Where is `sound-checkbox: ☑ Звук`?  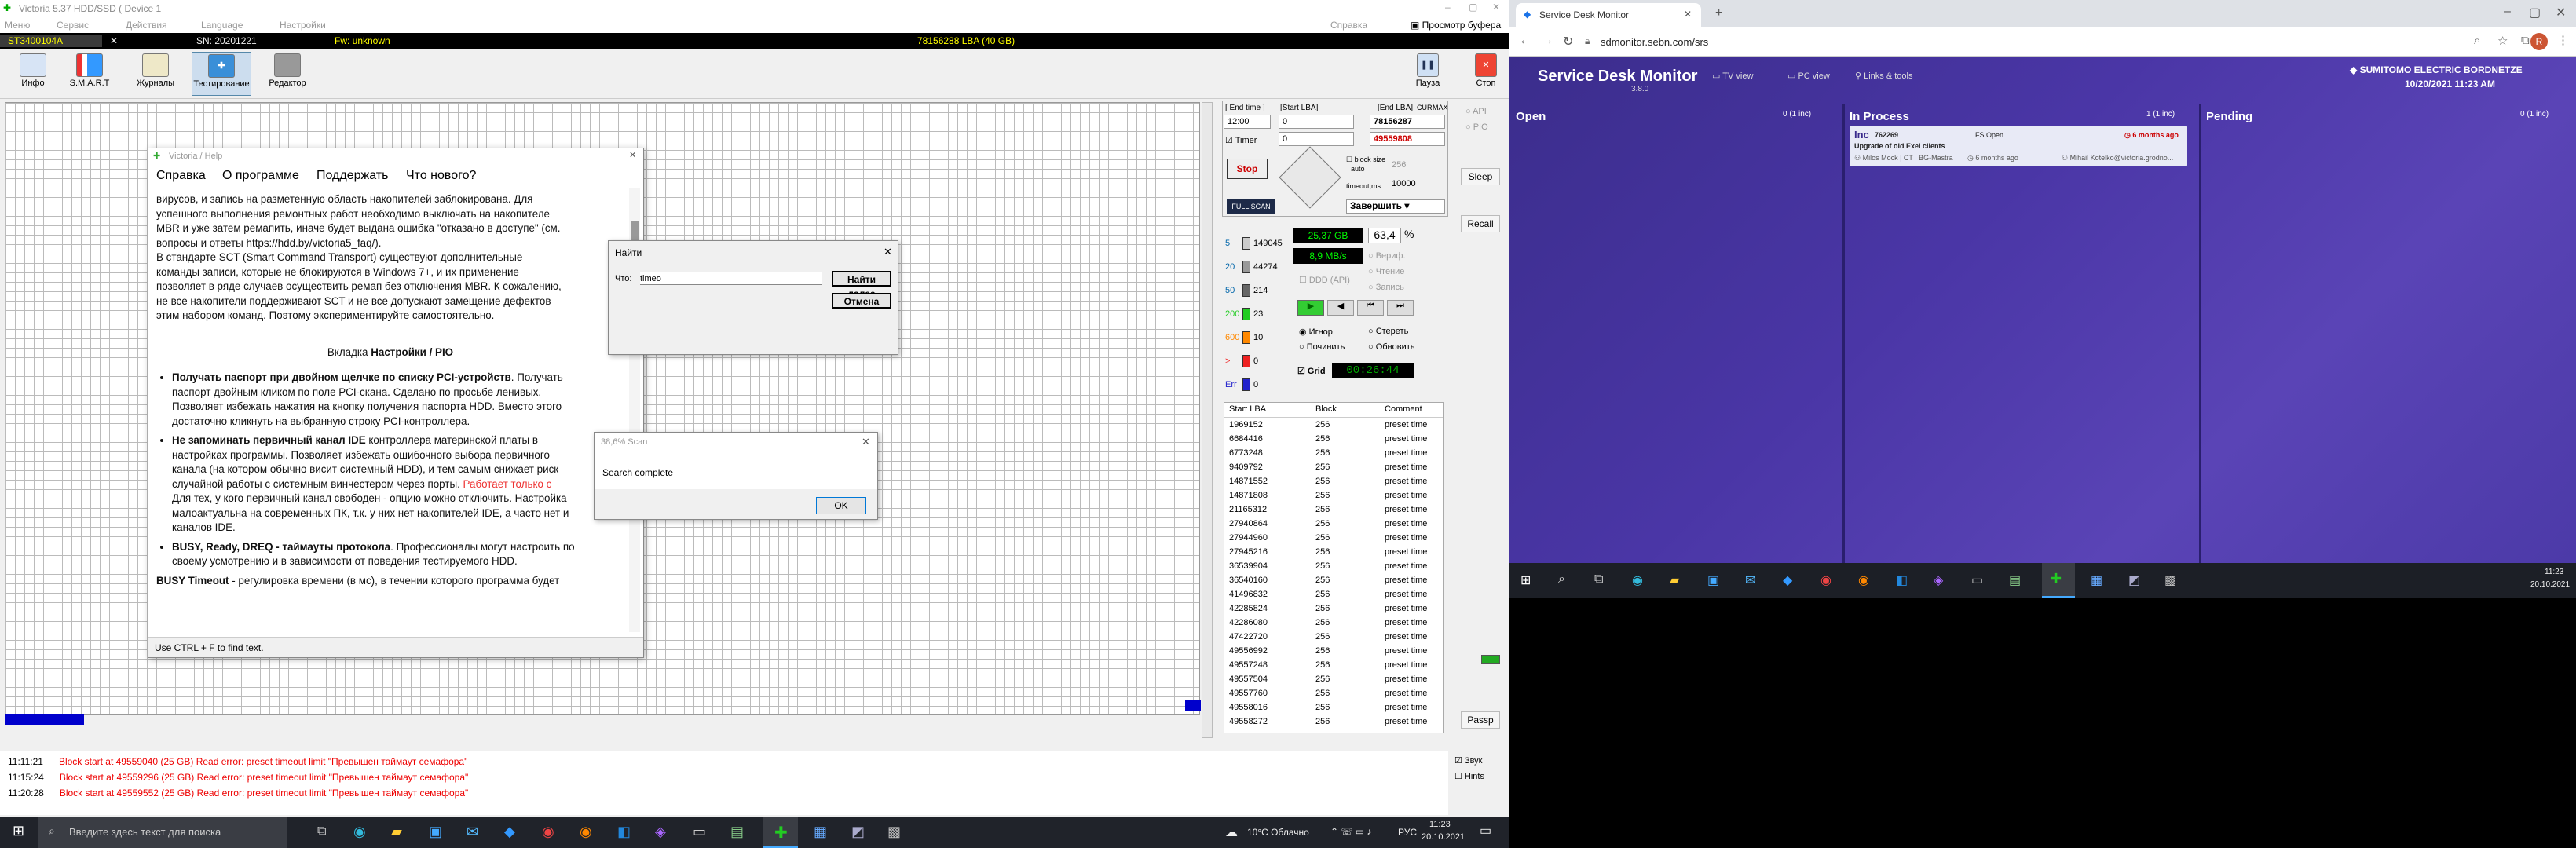
sound-checkbox: ☑ Звук is located at coordinates (1468, 761).